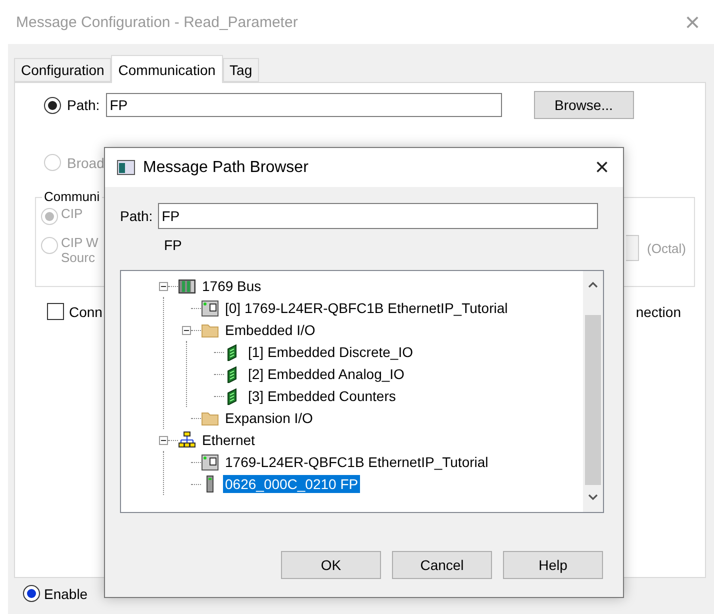  What do you see at coordinates (553, 565) in the screenshot?
I see `dialog-button: Help` at bounding box center [553, 565].